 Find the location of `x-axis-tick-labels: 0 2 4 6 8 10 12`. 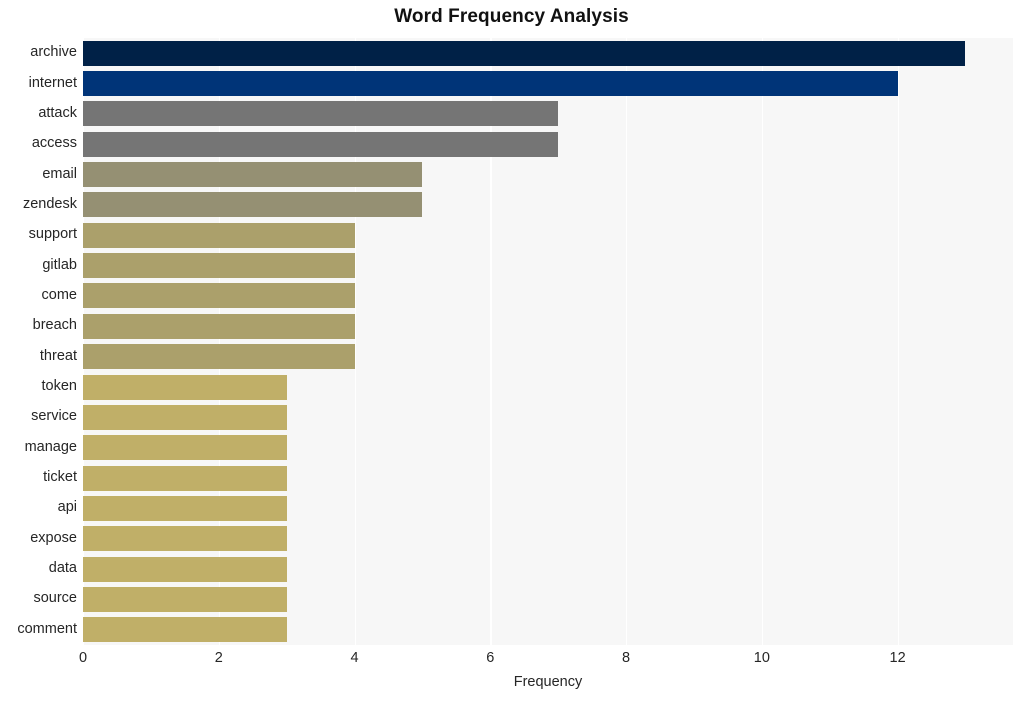

x-axis-tick-labels: 0 2 4 6 8 10 12 is located at coordinates (546, 660).